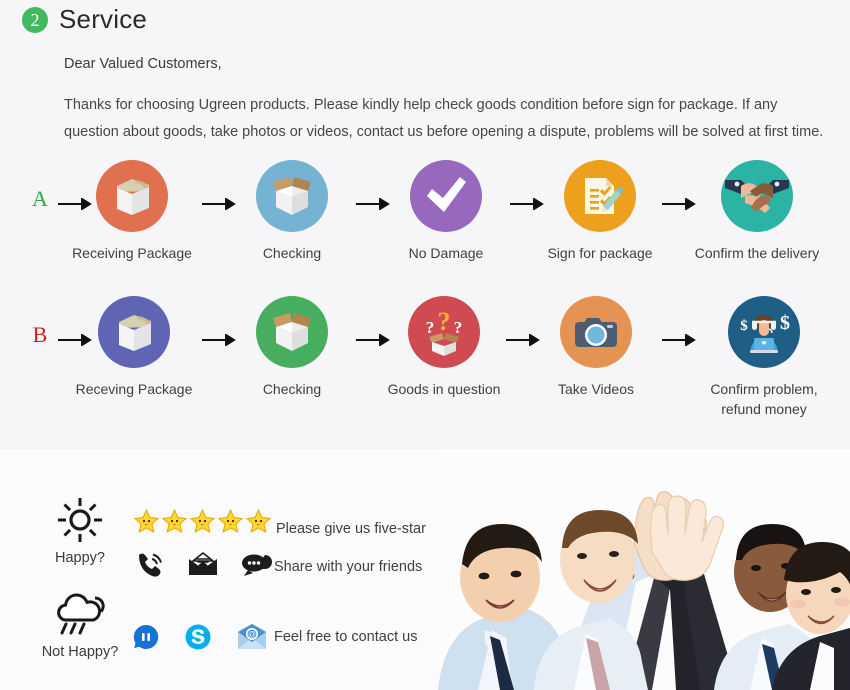 The height and width of the screenshot is (690, 850). What do you see at coordinates (80, 652) in the screenshot?
I see `mood-not-happy-label: Not Happy?` at bounding box center [80, 652].